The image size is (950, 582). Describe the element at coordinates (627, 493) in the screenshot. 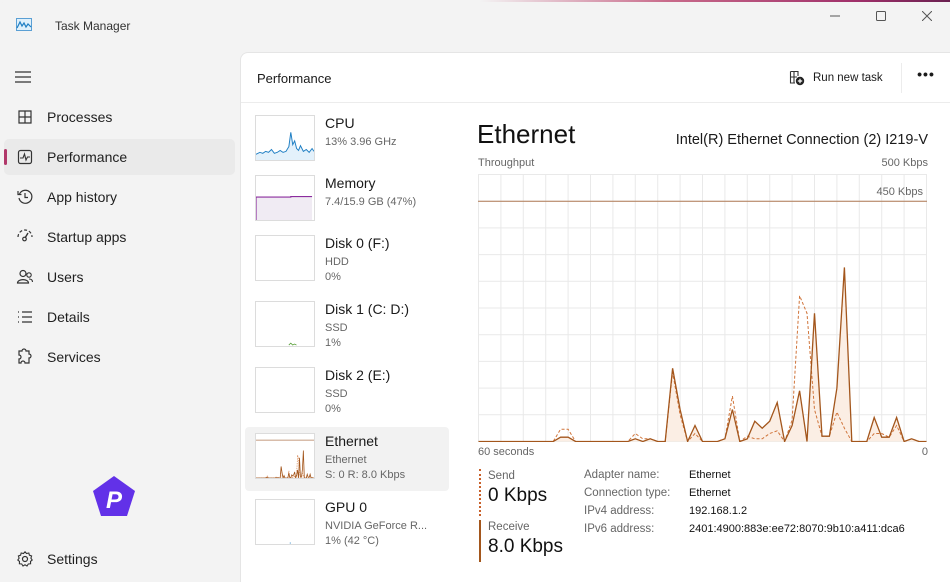

I see `property-key: Connection type:` at that location.